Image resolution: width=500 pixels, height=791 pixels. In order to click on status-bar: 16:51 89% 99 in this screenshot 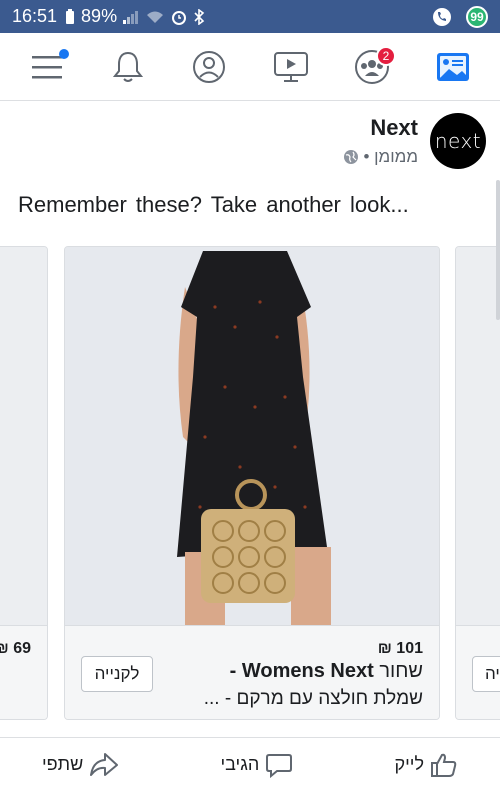, I will do `click(250, 16)`.